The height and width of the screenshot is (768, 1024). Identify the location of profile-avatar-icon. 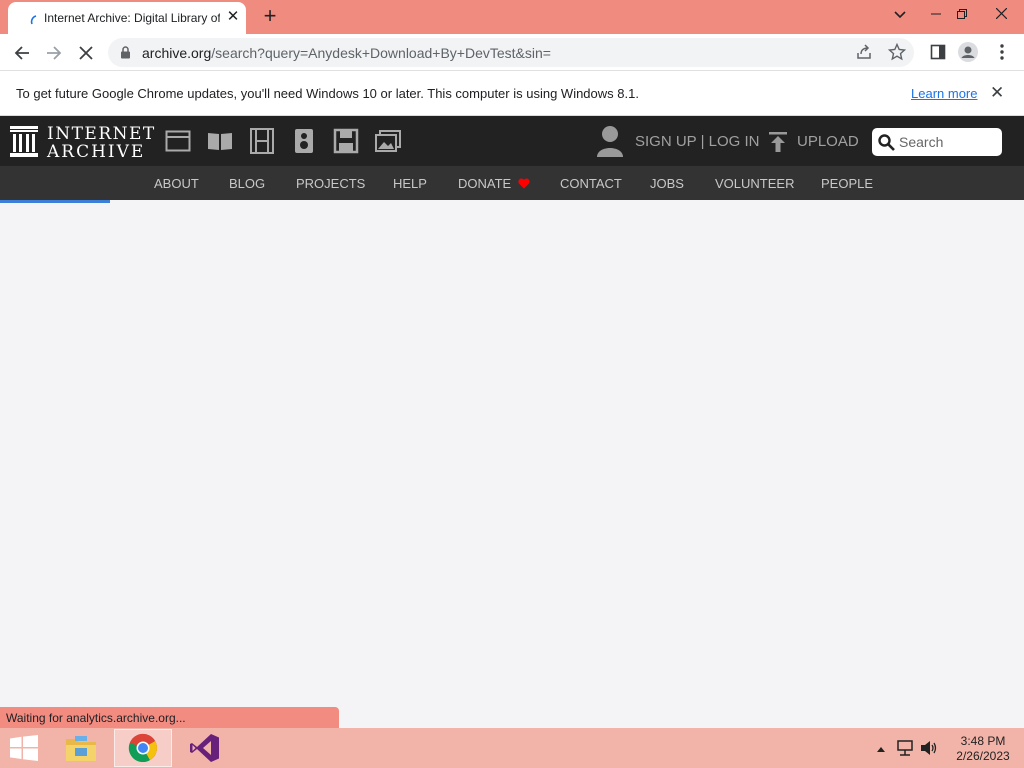
(968, 52).